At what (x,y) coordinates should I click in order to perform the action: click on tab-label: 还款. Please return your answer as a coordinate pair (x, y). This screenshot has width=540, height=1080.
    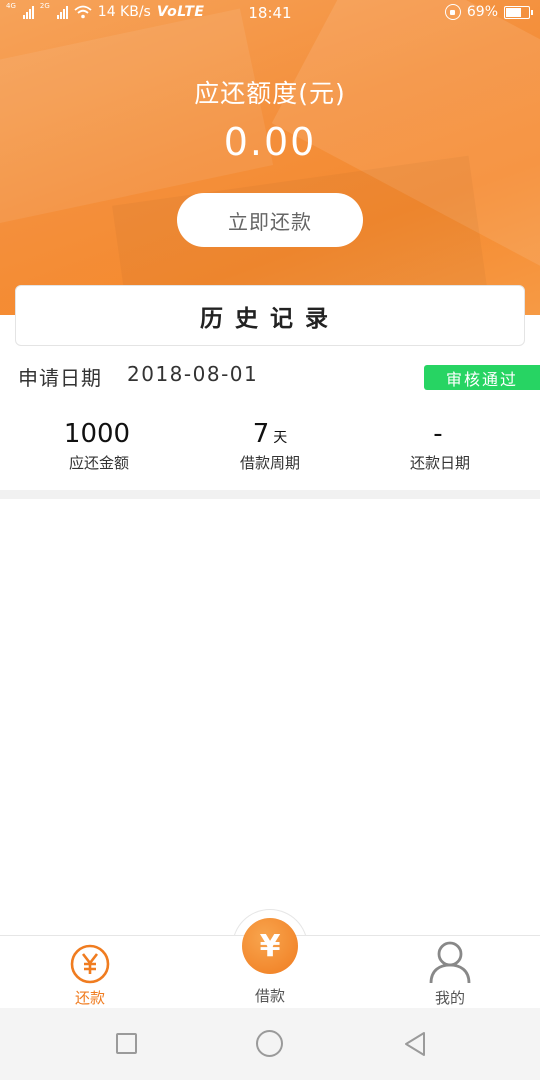
    Looking at the image, I should click on (89, 998).